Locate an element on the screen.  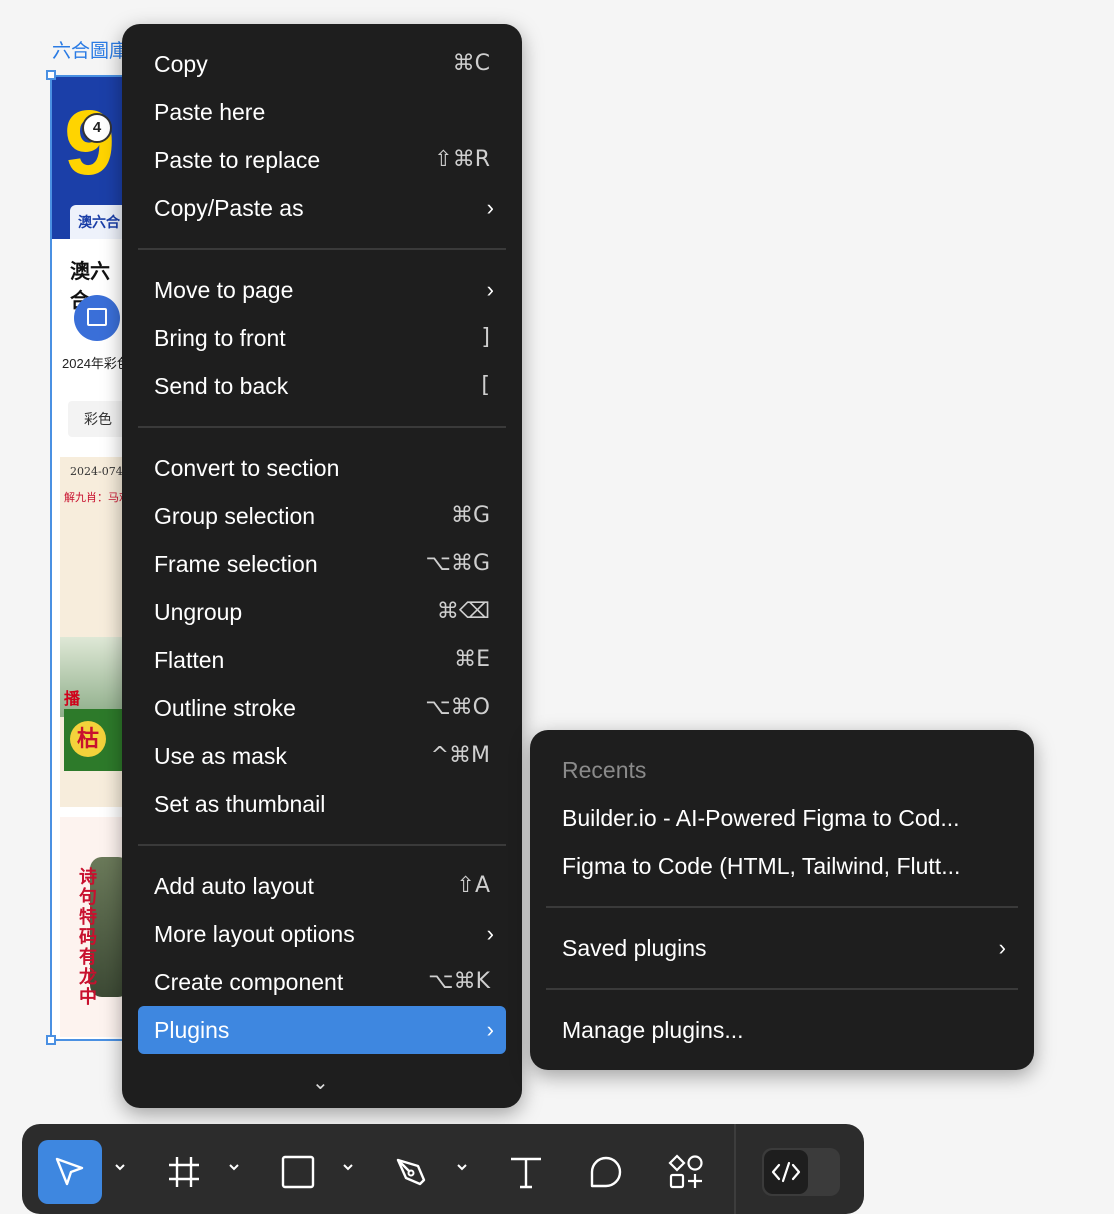
menu-item-copy: Copy ⌘C is located at coordinates (322, 64).